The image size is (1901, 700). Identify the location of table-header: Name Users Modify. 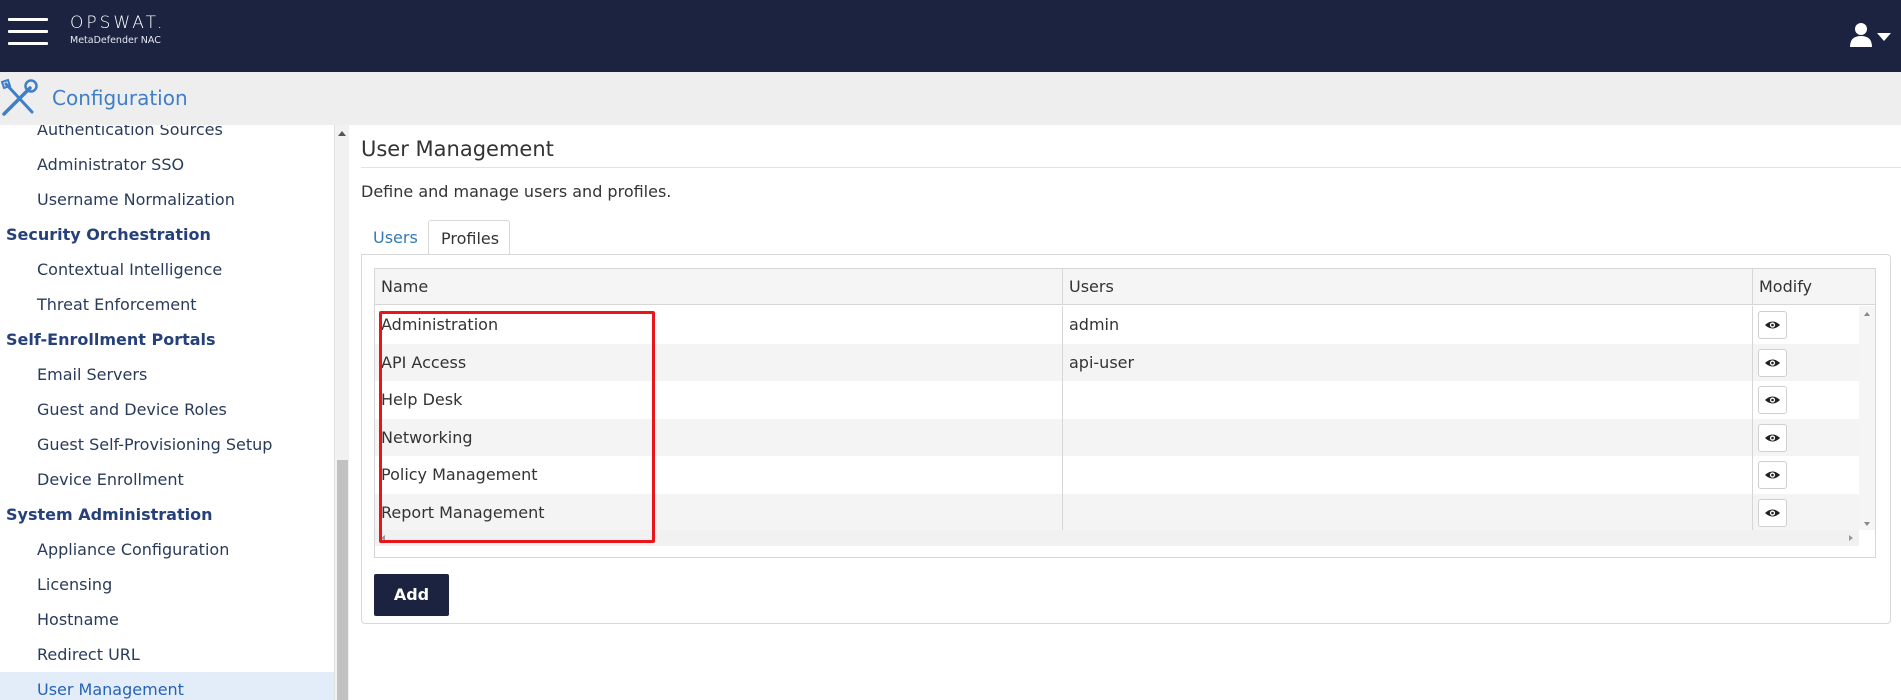
(1125, 287).